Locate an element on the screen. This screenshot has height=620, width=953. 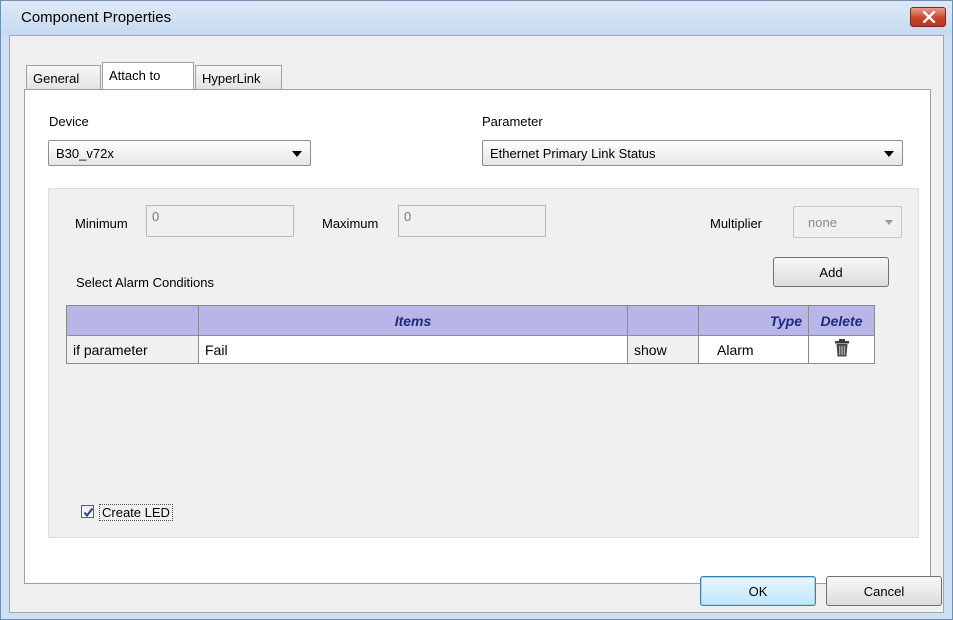
type-cell: Alarm is located at coordinates (753, 349).